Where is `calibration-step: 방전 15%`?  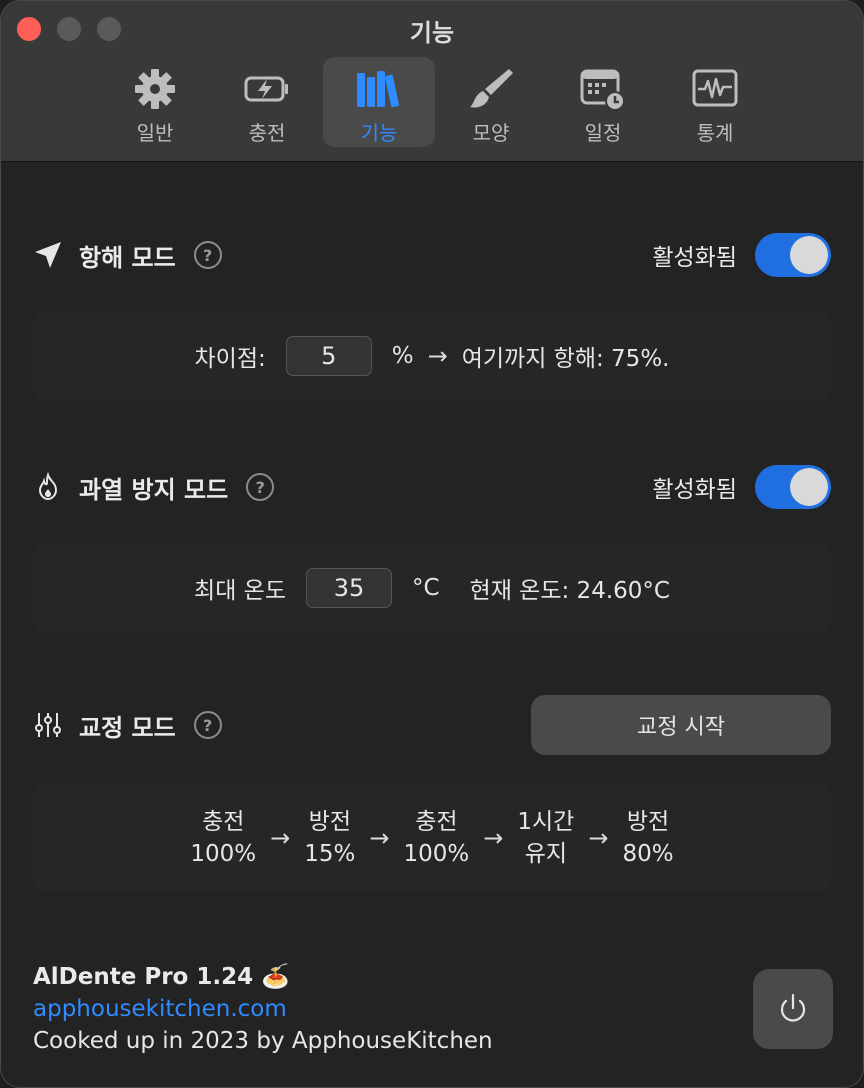
calibration-step: 방전 15% is located at coordinates (329, 838).